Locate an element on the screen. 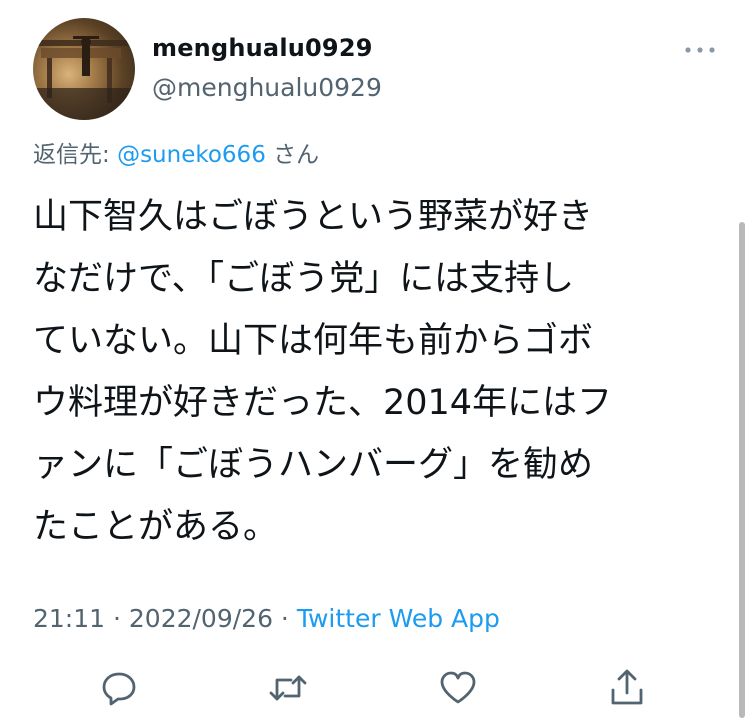 This screenshot has width=750, height=718. tweet-time: 21:11 is located at coordinates (69, 618).